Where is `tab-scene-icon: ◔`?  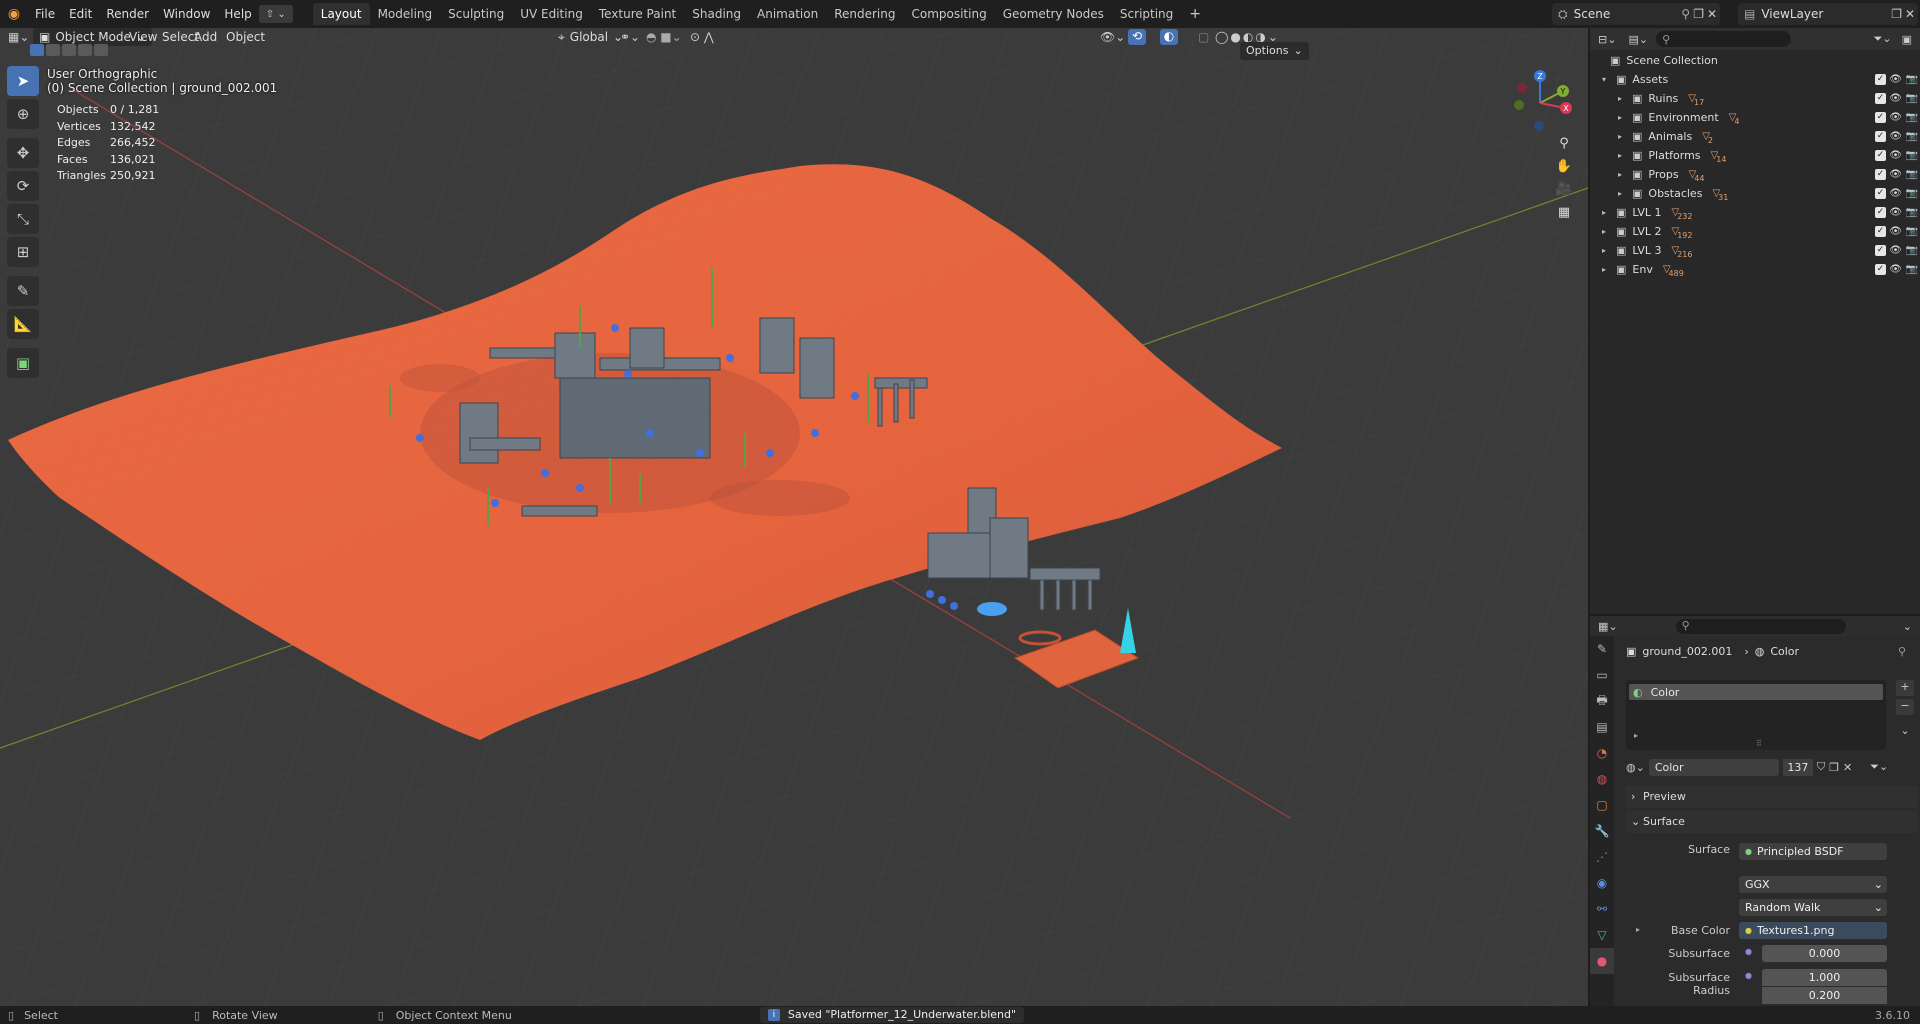 tab-scene-icon: ◔ is located at coordinates (1602, 753).